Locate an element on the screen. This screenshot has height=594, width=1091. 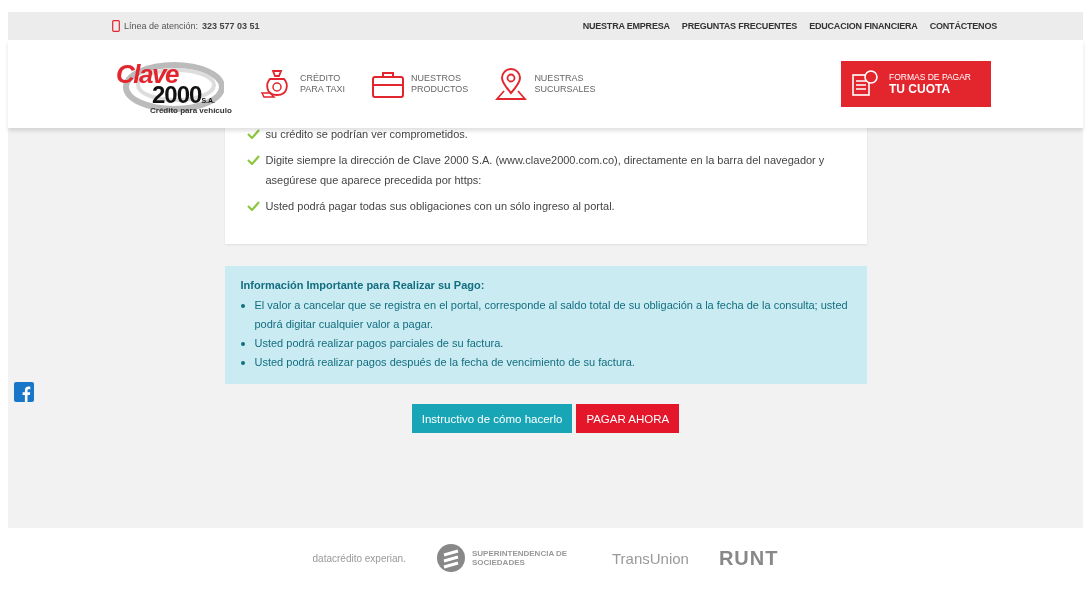
pay-now-button: PAGAR AHORA is located at coordinates (628, 418).